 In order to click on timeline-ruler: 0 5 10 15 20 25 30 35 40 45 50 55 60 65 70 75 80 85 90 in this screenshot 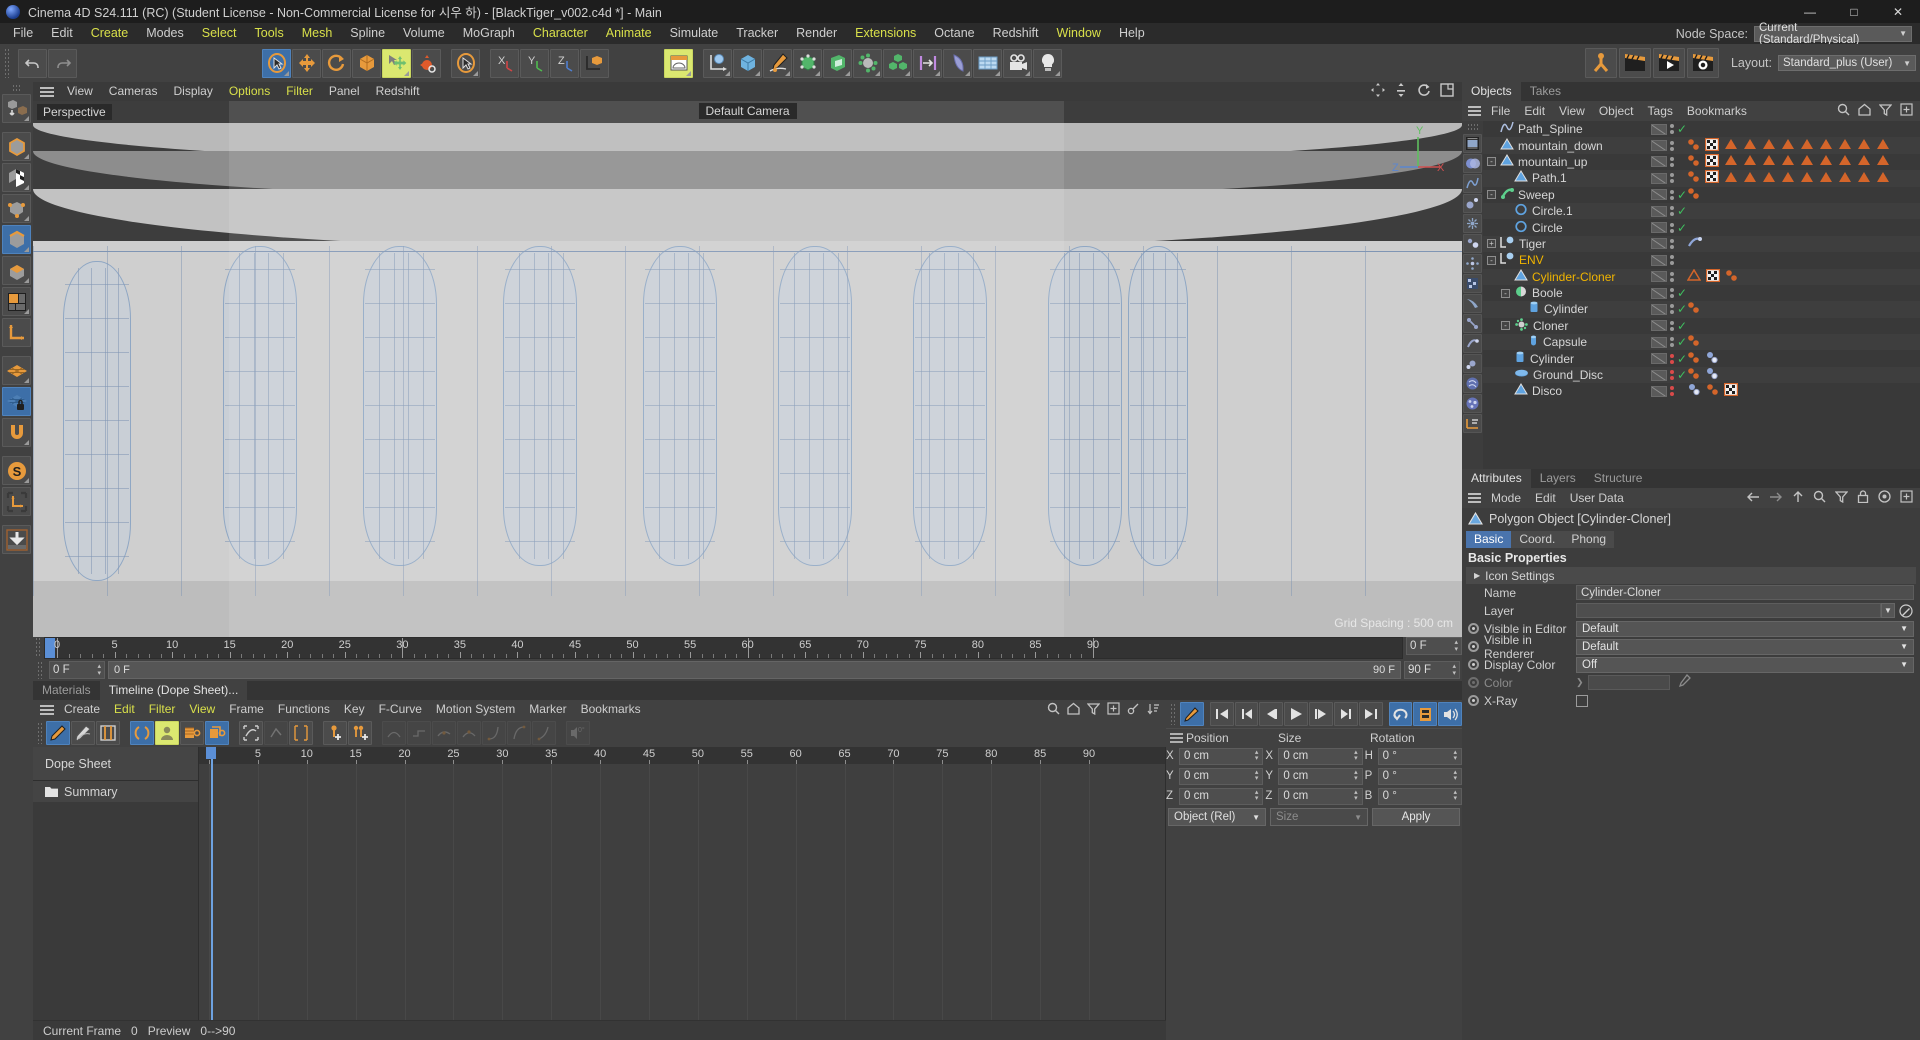, I will do `click(723, 648)`.